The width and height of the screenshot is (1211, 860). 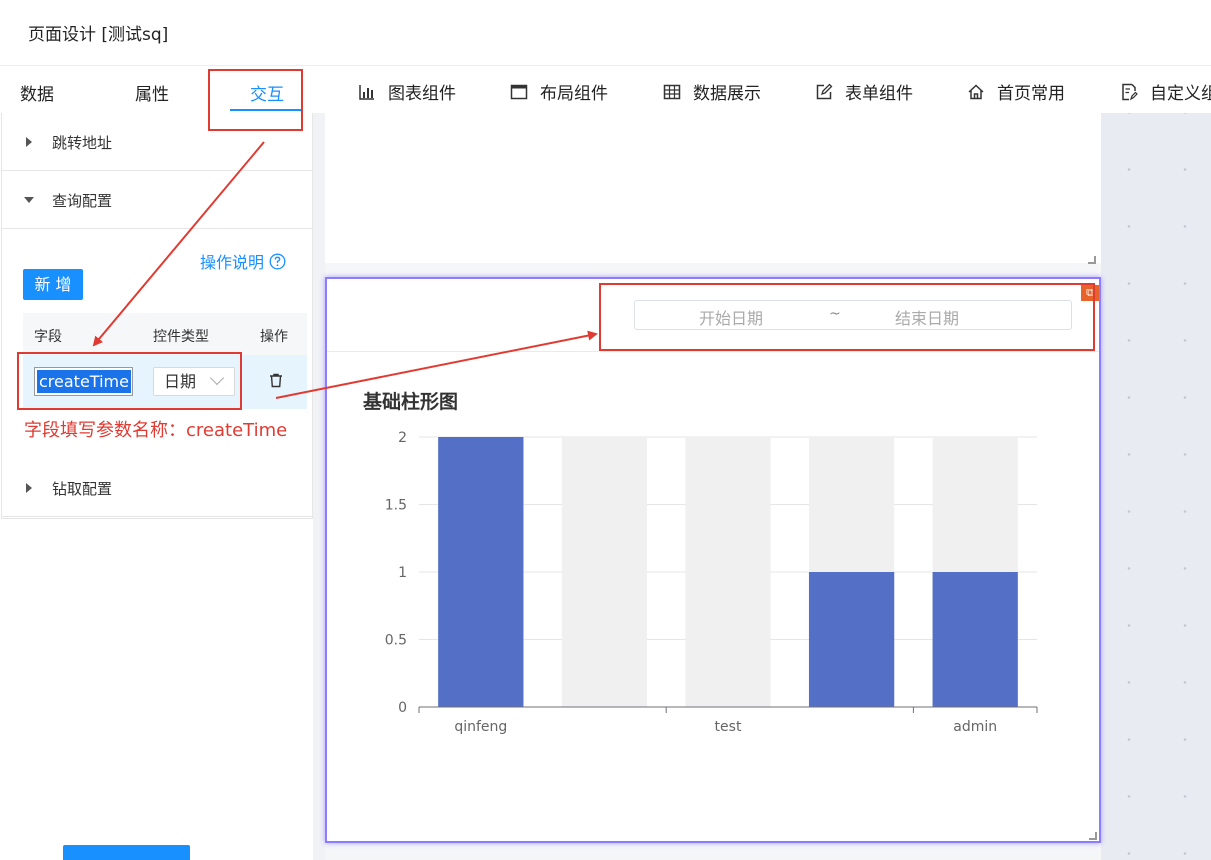 I want to click on tab-data: 数据, so click(x=37, y=92).